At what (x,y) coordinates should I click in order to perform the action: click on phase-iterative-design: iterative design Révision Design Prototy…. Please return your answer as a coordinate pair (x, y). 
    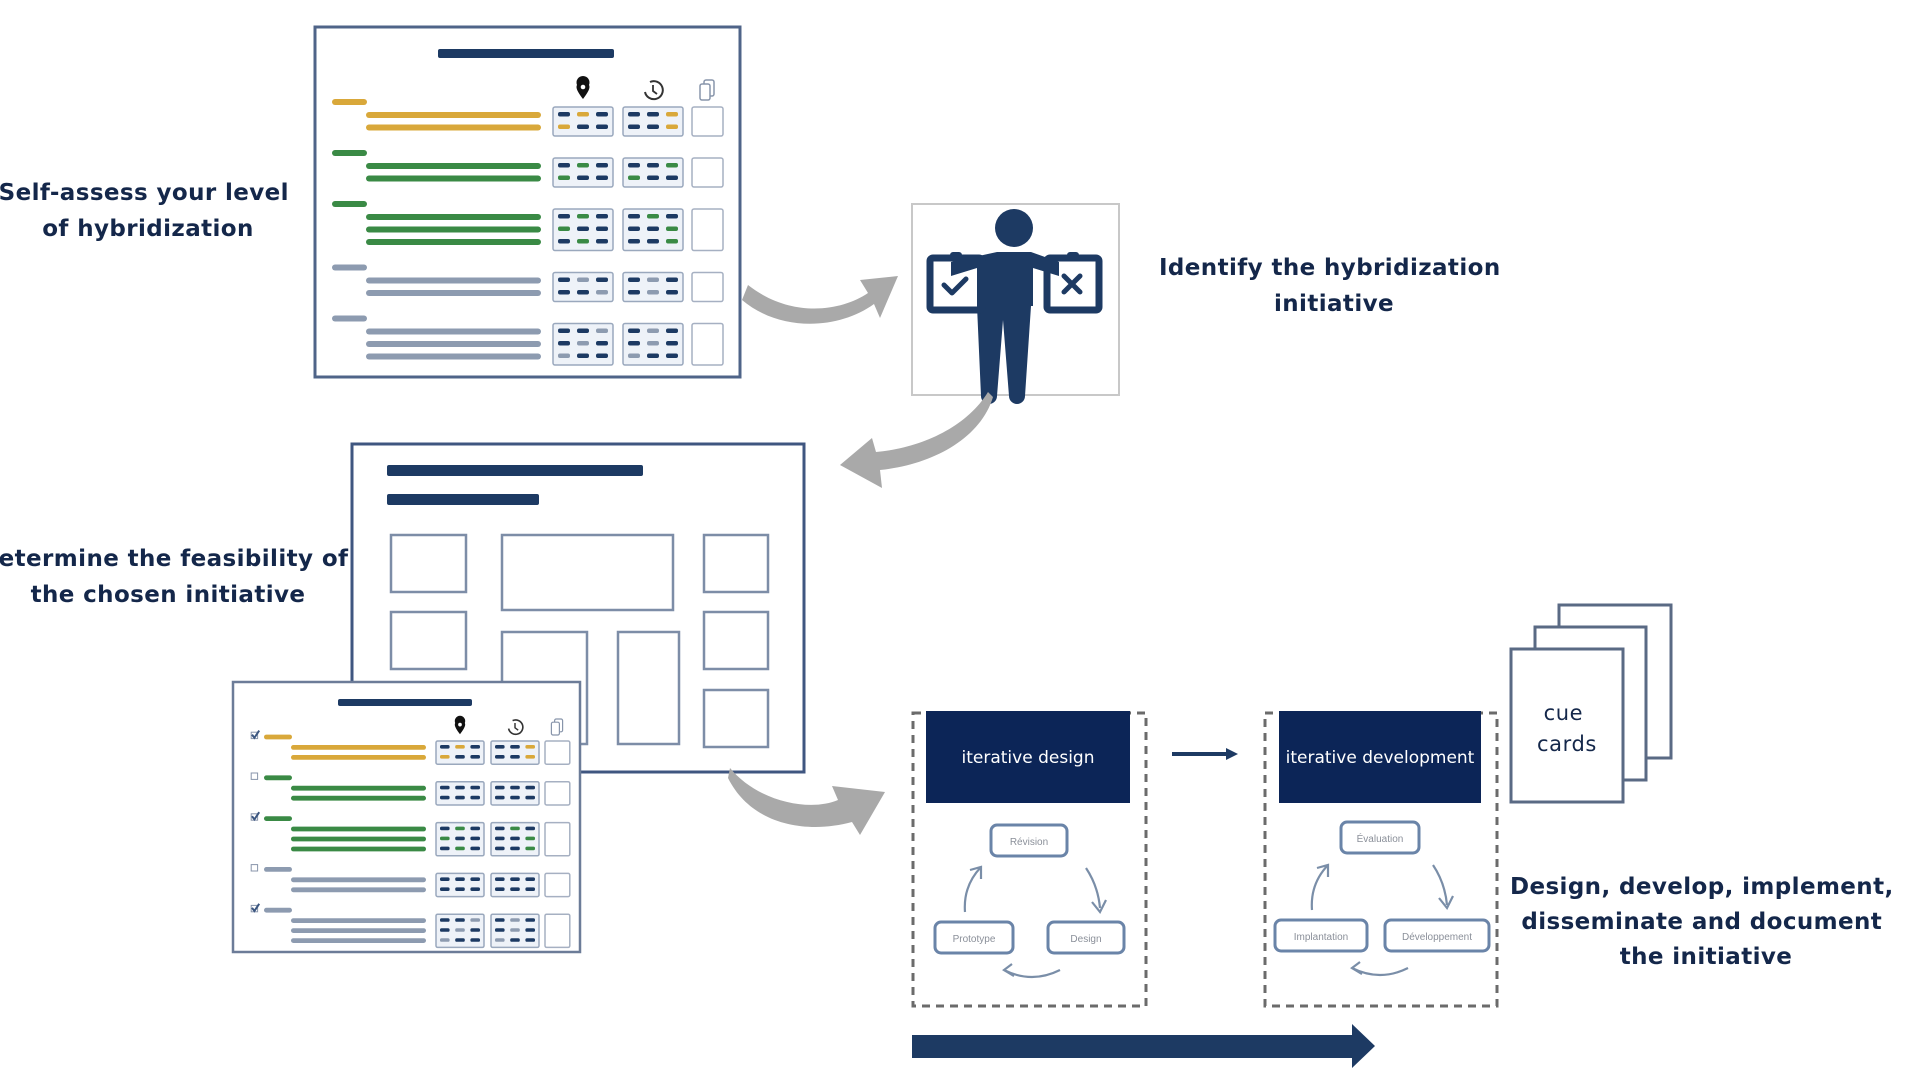
    Looking at the image, I should click on (1029, 859).